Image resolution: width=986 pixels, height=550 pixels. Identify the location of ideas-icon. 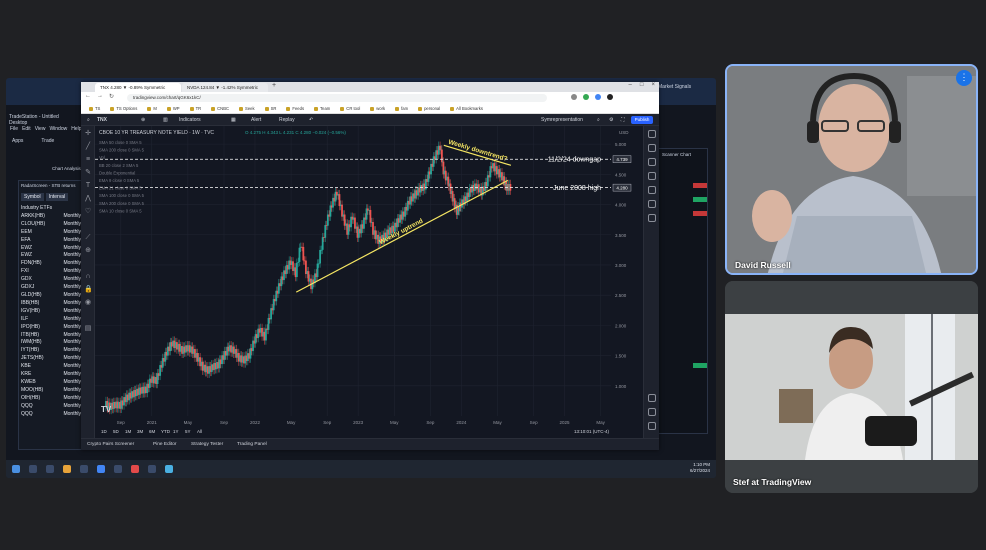
(652, 204).